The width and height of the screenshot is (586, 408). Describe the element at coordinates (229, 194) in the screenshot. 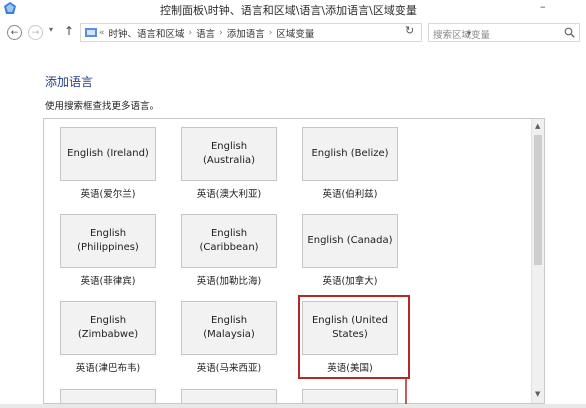

I see `language-label-australia: 英语(澳大利亚)` at that location.